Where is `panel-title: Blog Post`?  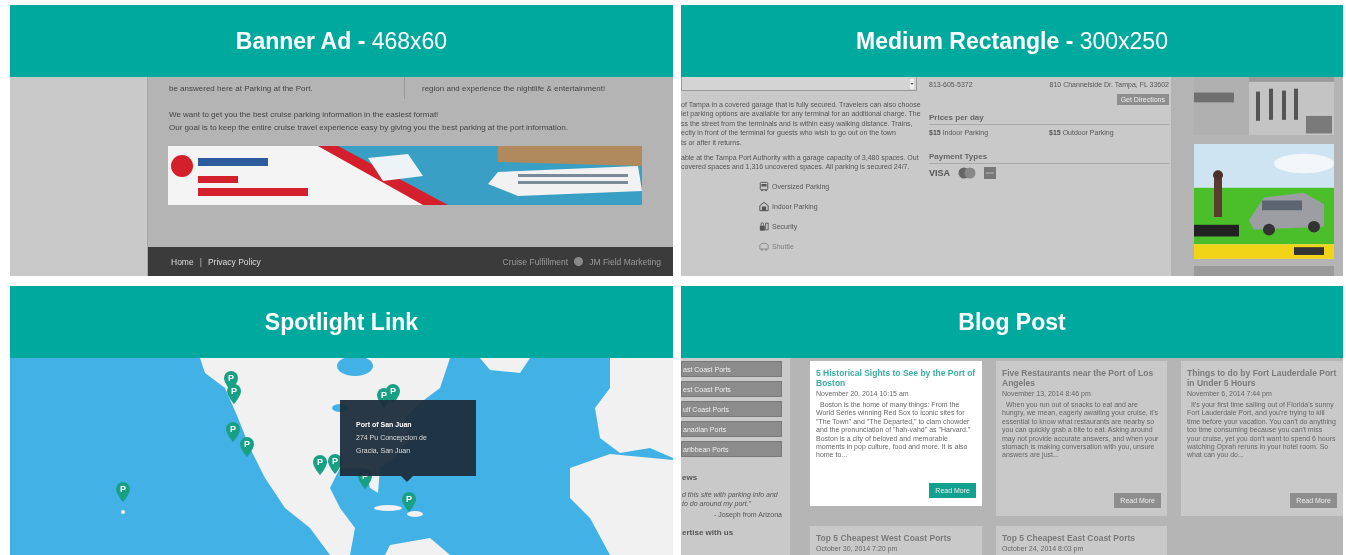
panel-title: Blog Post is located at coordinates (1012, 322).